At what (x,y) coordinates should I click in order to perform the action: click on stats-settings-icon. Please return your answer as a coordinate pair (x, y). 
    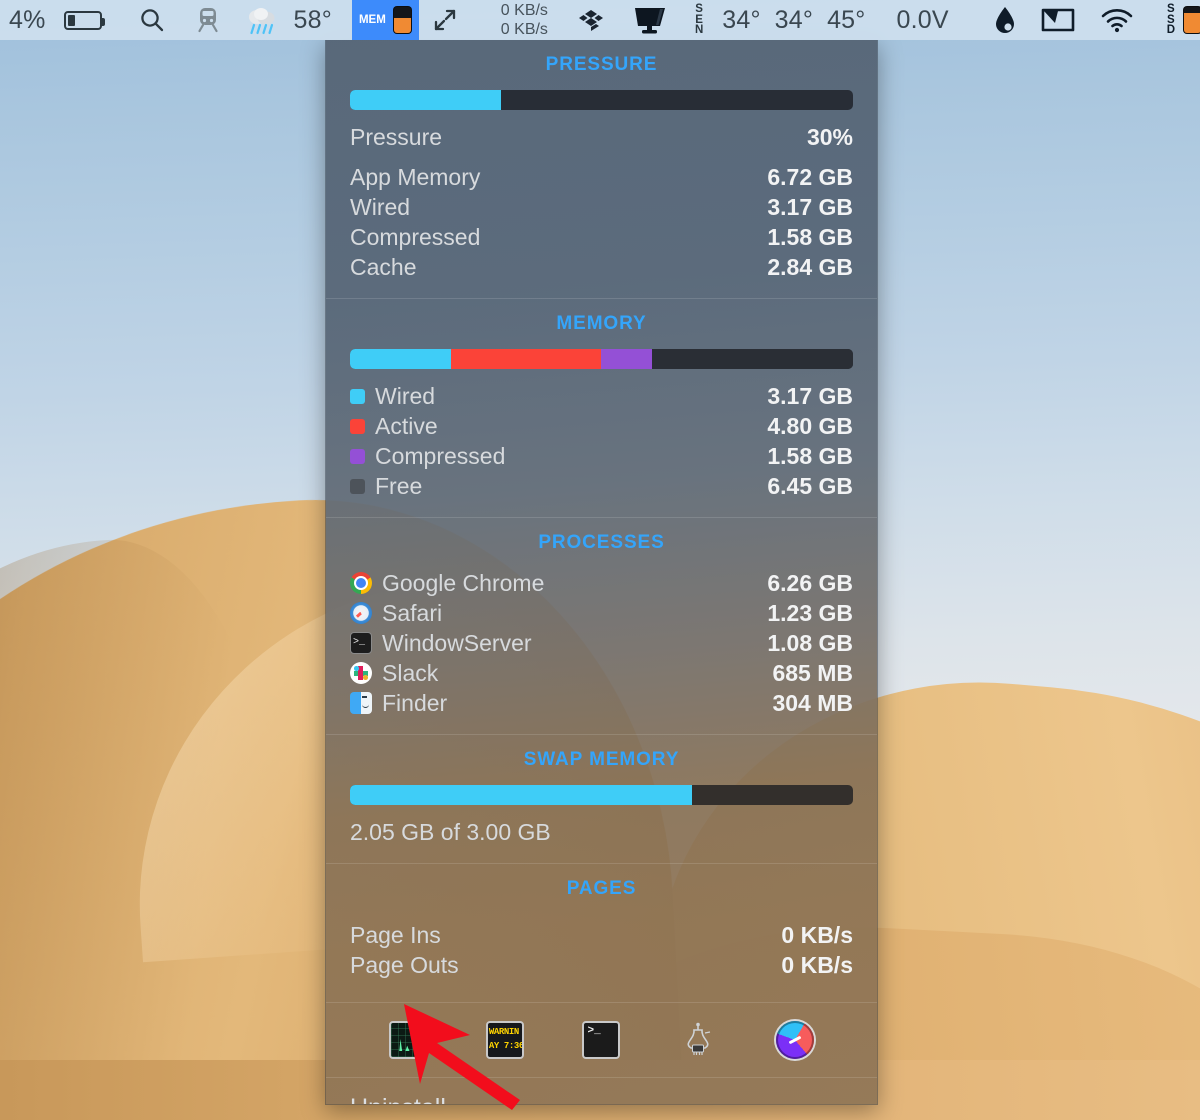
    Looking at the image, I should click on (794, 1040).